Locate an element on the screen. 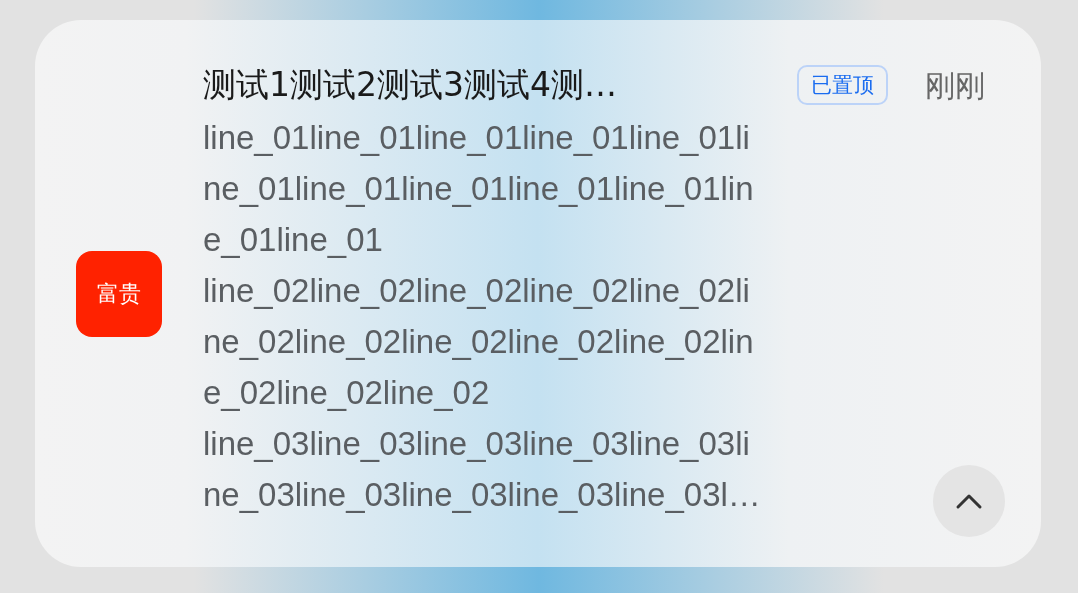 Image resolution: width=1078 pixels, height=593 pixels. pinned-badge: 已置顶 is located at coordinates (842, 85).